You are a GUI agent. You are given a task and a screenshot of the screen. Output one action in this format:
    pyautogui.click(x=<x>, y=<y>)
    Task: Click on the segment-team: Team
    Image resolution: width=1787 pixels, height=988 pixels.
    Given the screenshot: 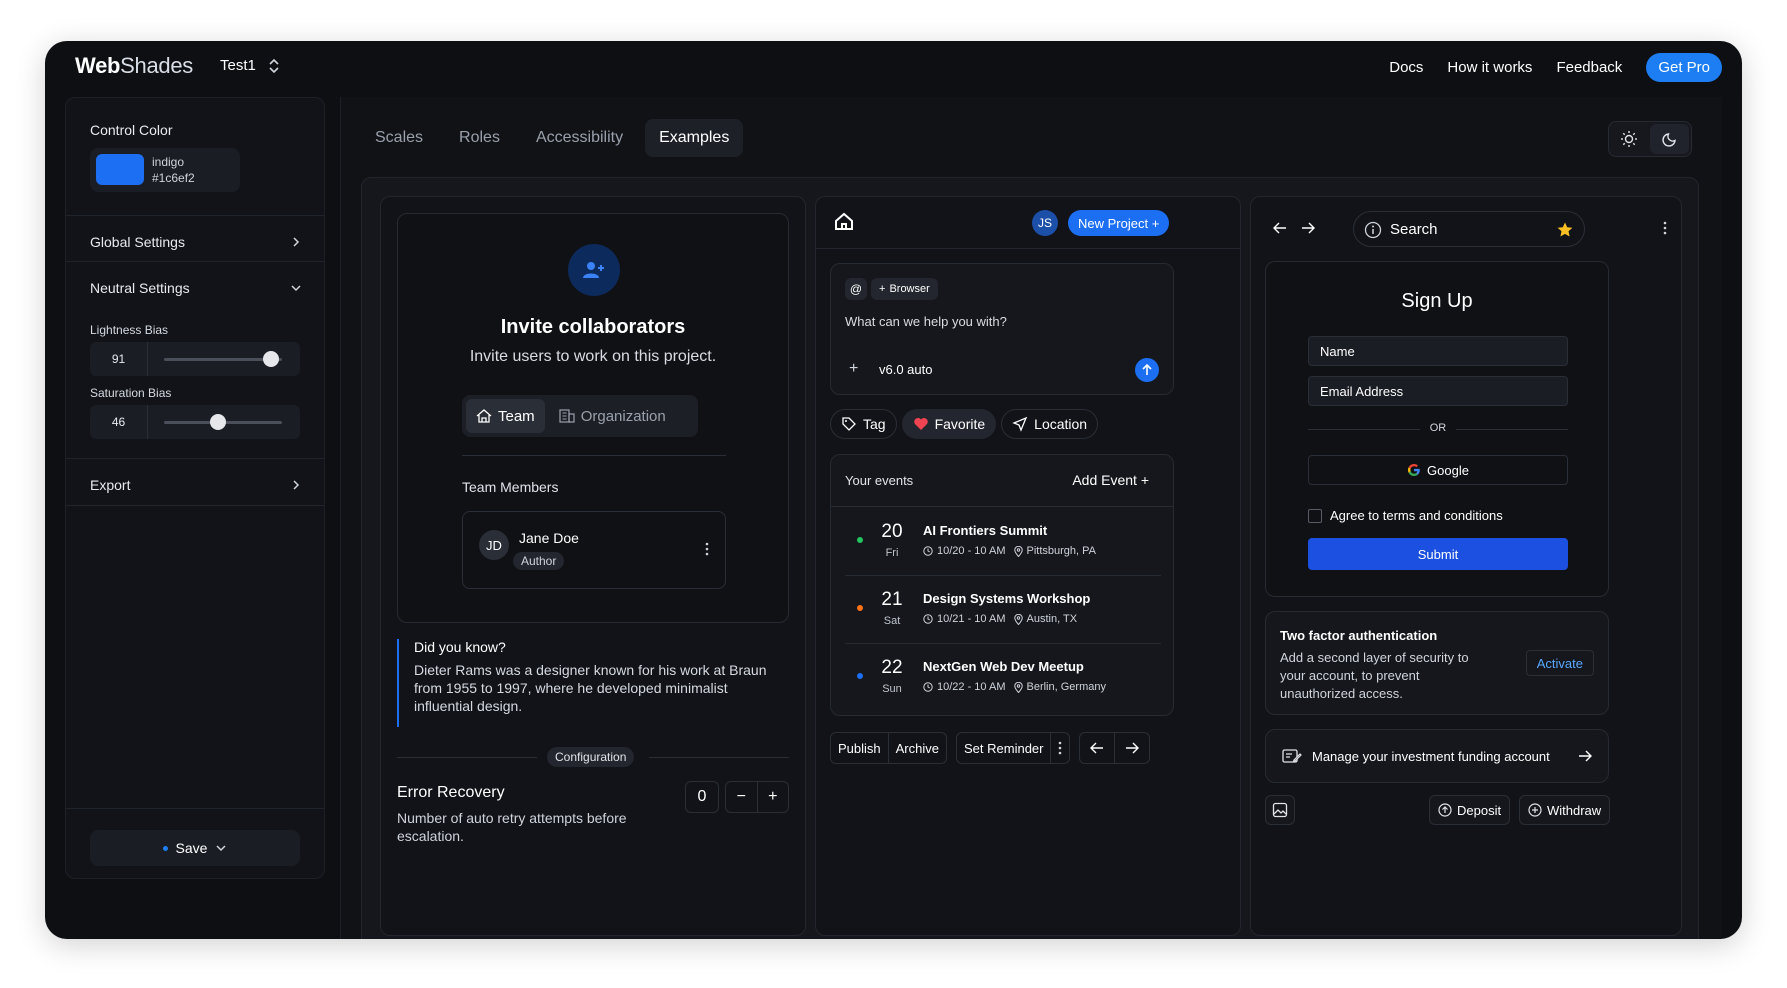 What is the action you would take?
    pyautogui.click(x=505, y=416)
    